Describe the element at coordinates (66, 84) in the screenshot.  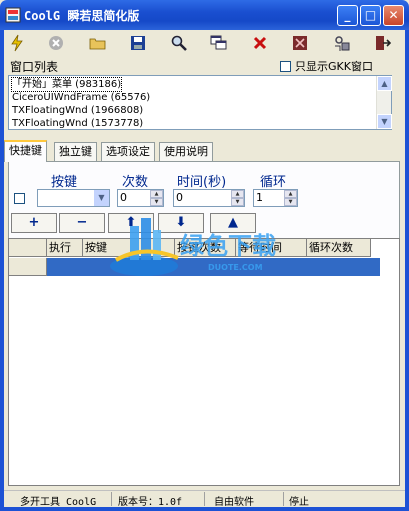
I see `list-item: 「开始」菜单 (983186)` at that location.